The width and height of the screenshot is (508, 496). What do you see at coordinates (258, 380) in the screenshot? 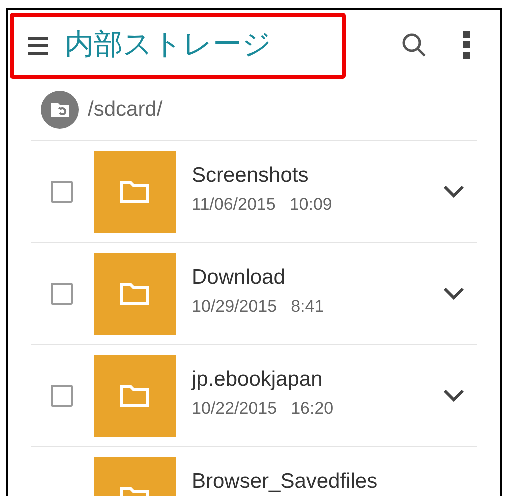
I see `file-name: jp.ebookjapan` at bounding box center [258, 380].